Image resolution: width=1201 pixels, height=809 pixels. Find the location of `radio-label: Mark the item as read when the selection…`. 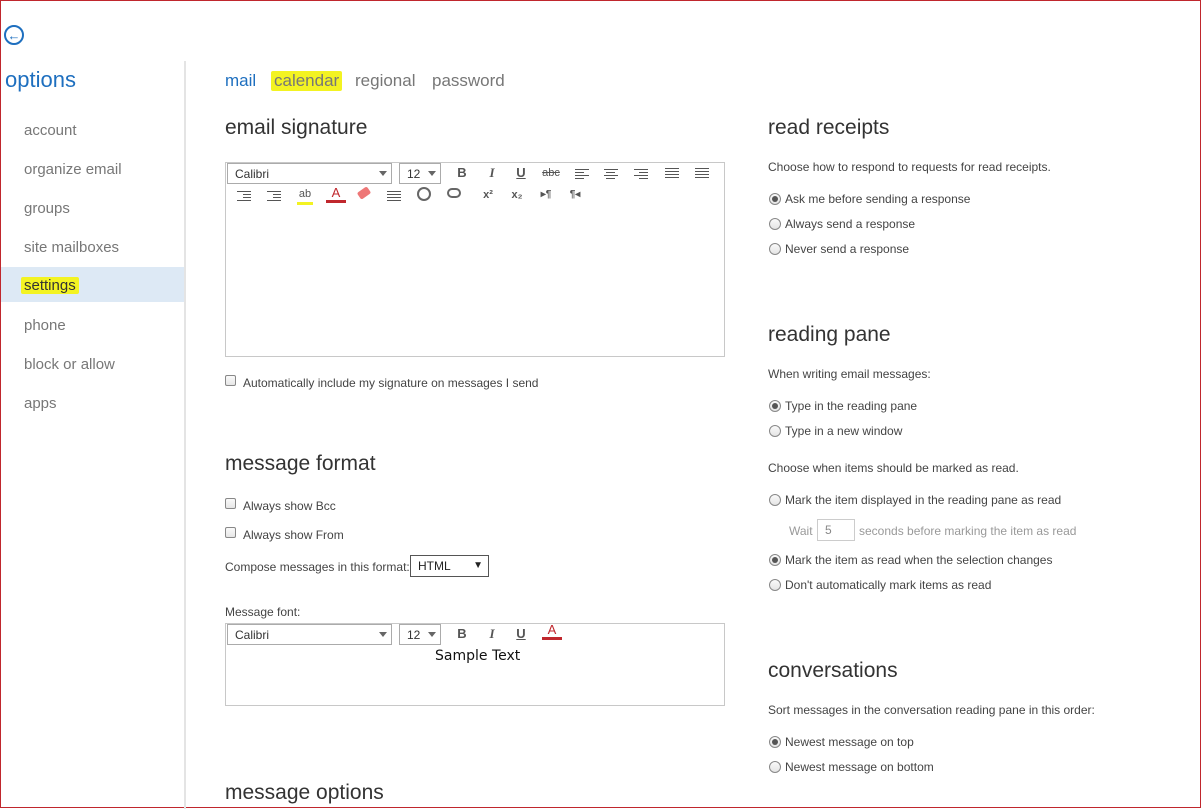

radio-label: Mark the item as read when the selection… is located at coordinates (919, 560).